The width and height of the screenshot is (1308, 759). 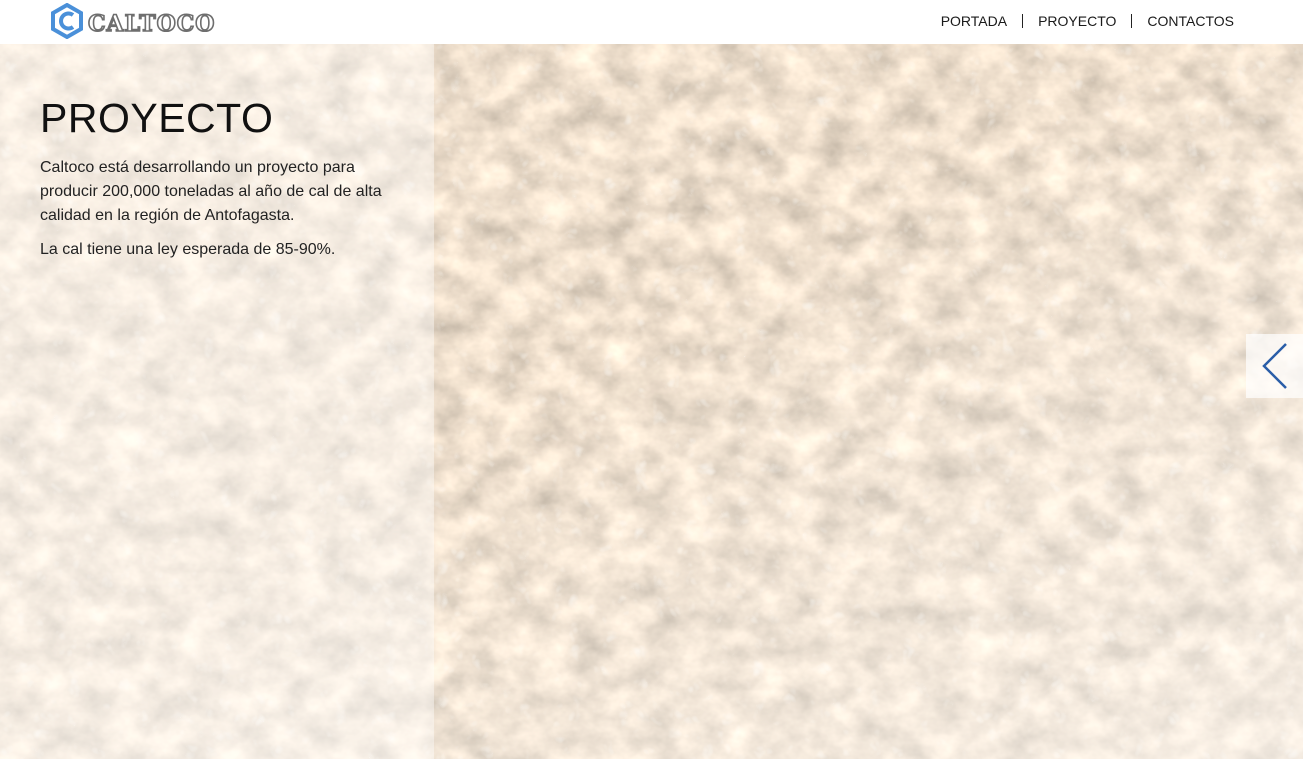 I want to click on nav-link-portada: PORTADA, so click(x=974, y=21).